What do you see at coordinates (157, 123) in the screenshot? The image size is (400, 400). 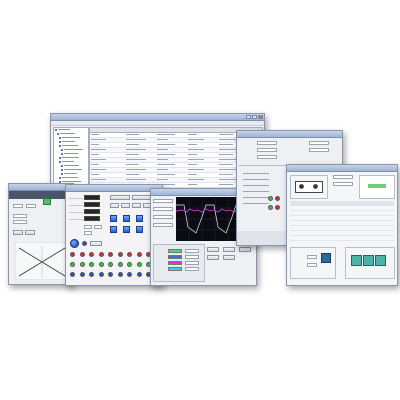 I see `menu-bar` at bounding box center [157, 123].